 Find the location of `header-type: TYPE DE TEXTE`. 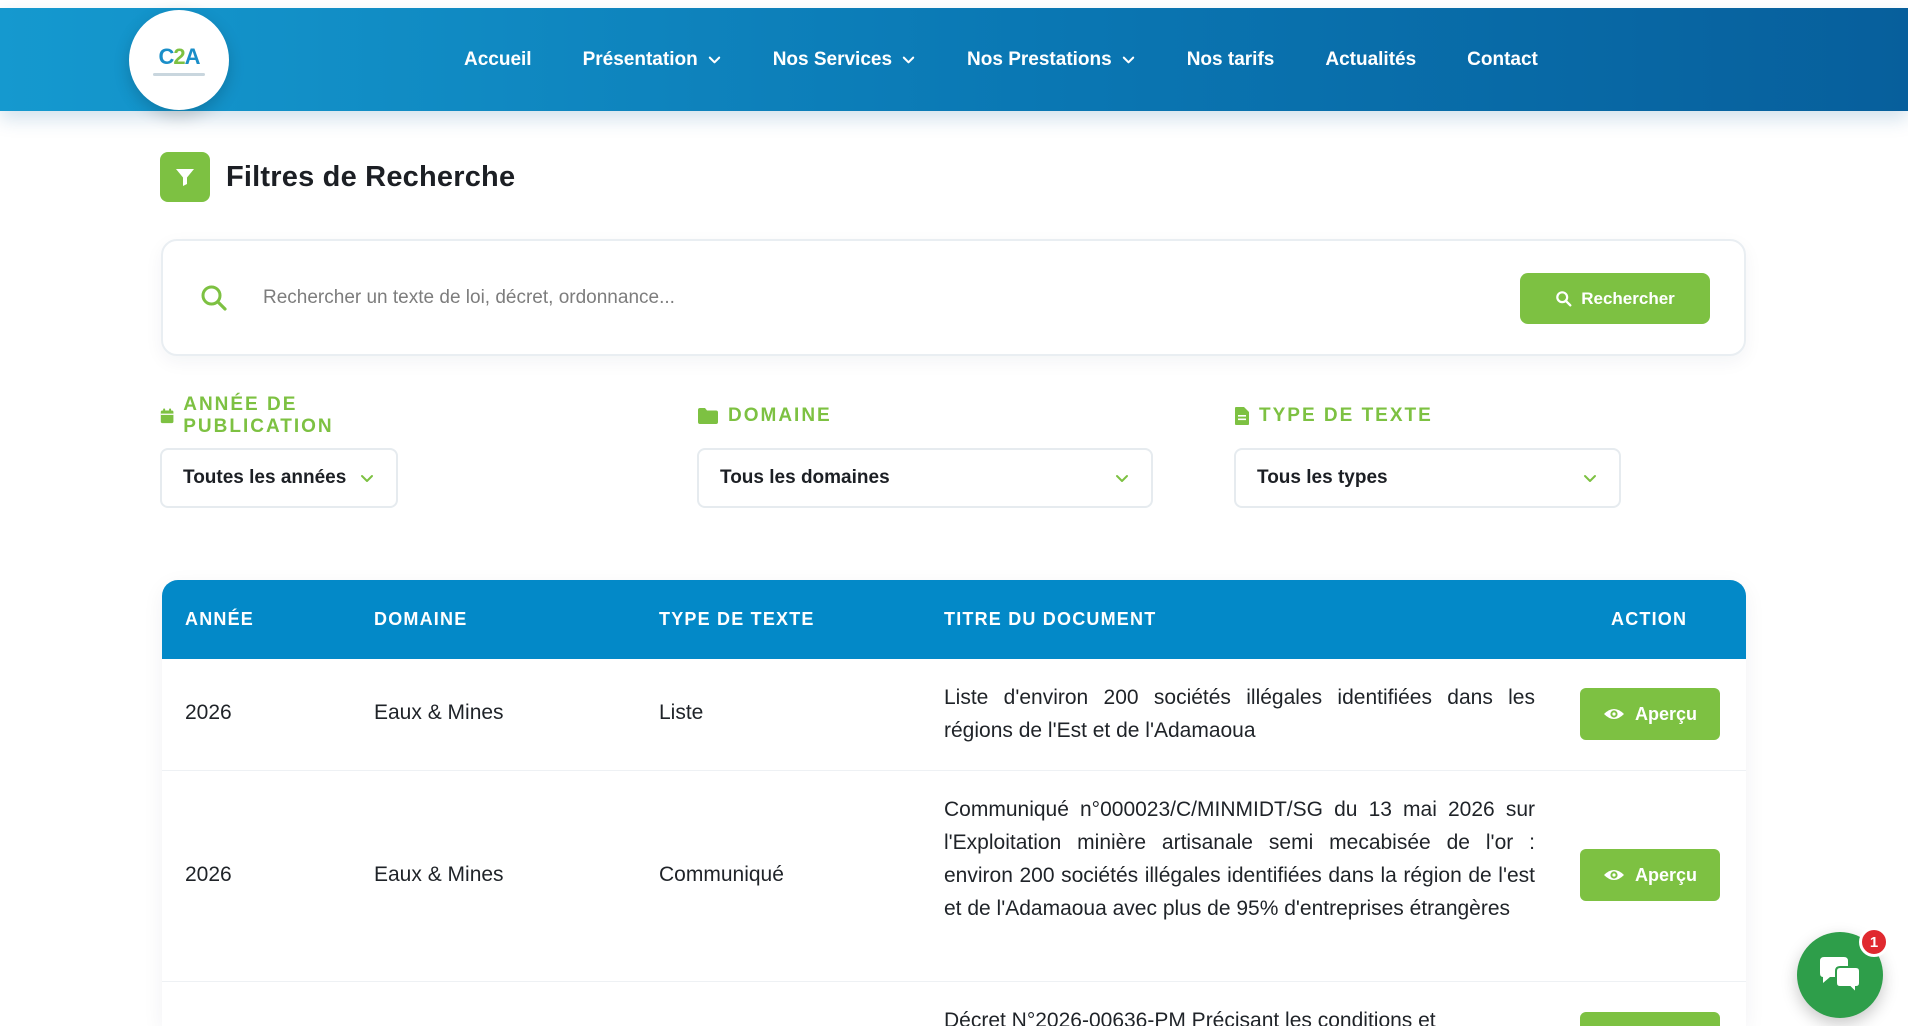

header-type: TYPE DE TEXTE is located at coordinates (737, 619).